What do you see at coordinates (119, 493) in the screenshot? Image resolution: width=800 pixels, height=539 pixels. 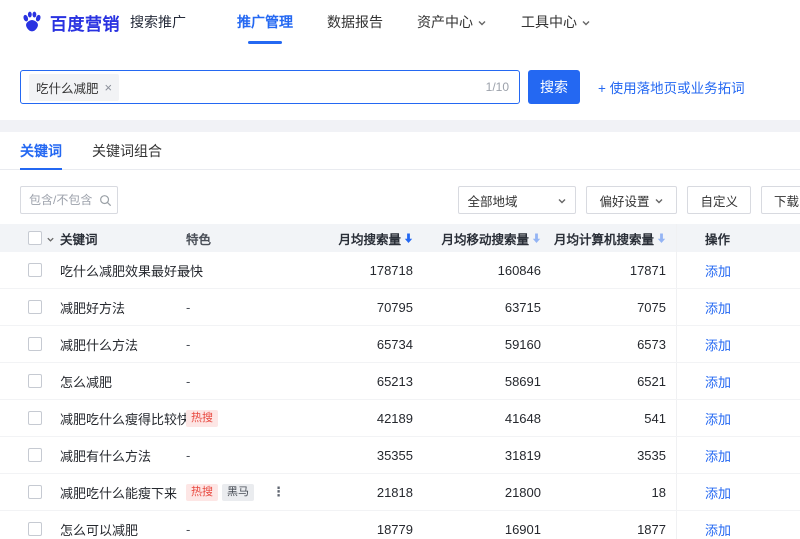 I see `keyword-cell: 减肥吃什么能瘦下来` at bounding box center [119, 493].